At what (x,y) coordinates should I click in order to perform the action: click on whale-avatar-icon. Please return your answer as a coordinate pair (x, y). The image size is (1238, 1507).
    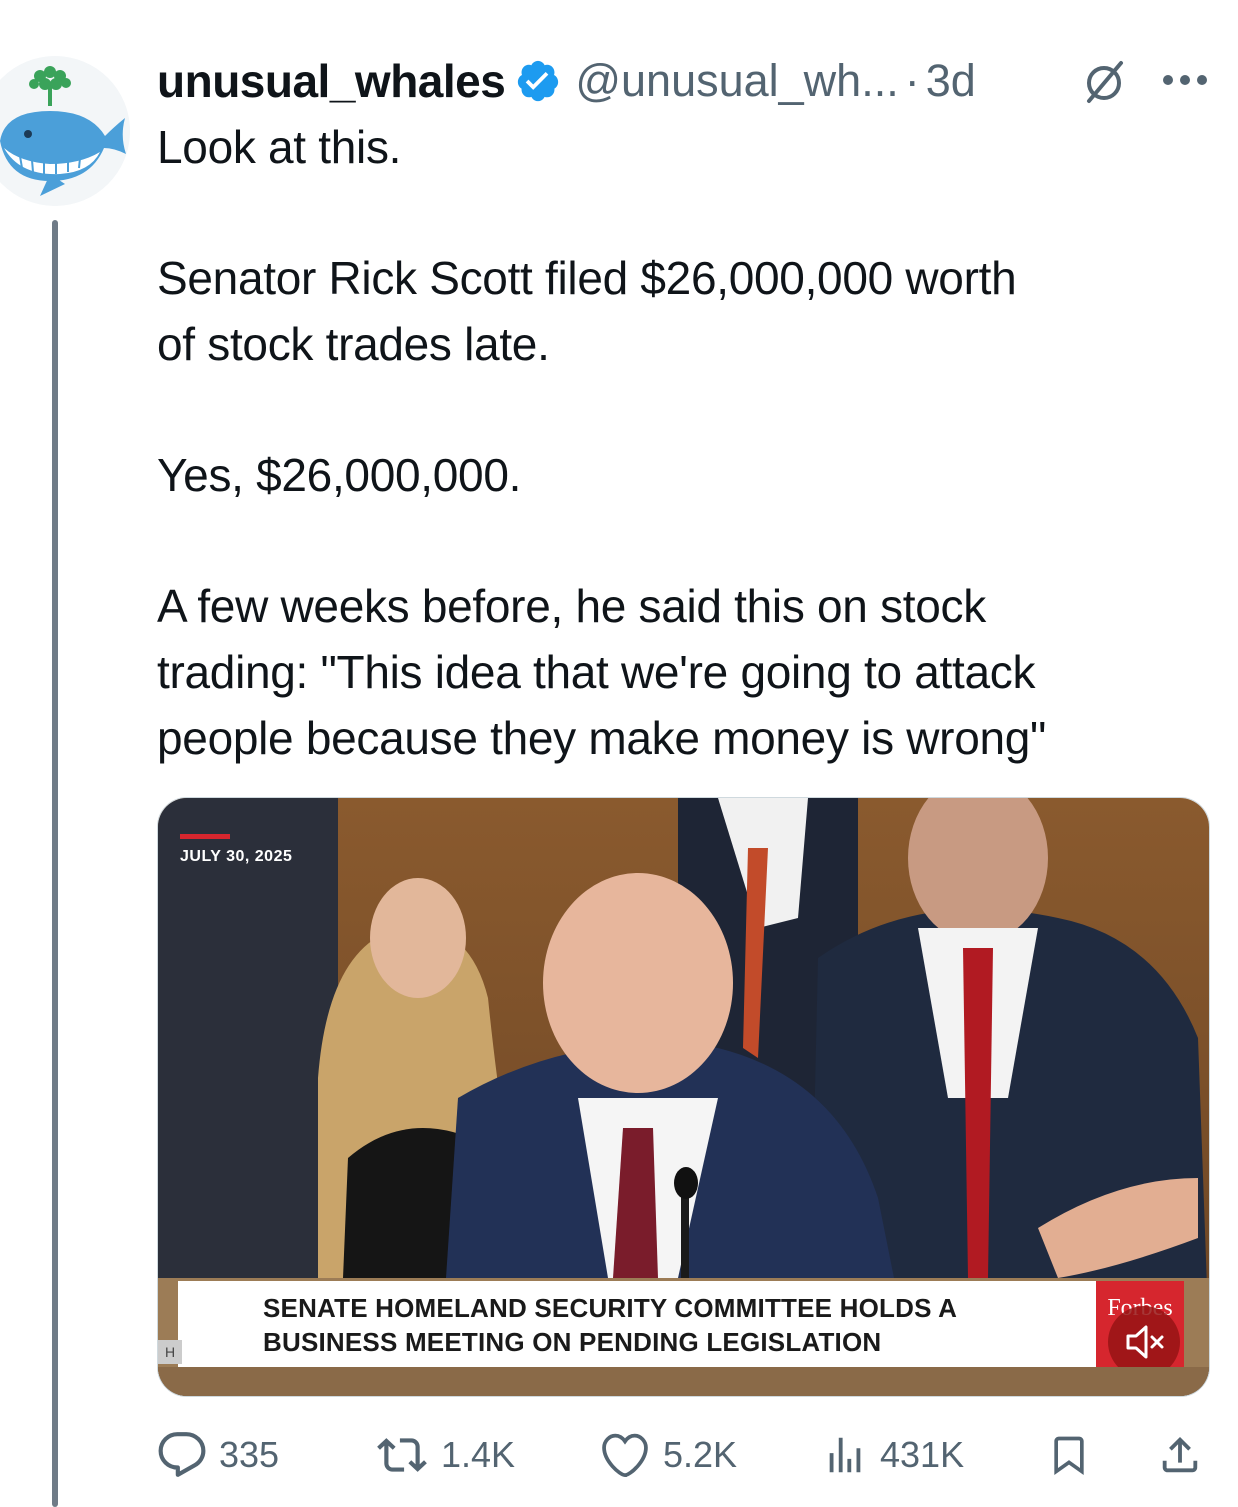
    Looking at the image, I should click on (65, 131).